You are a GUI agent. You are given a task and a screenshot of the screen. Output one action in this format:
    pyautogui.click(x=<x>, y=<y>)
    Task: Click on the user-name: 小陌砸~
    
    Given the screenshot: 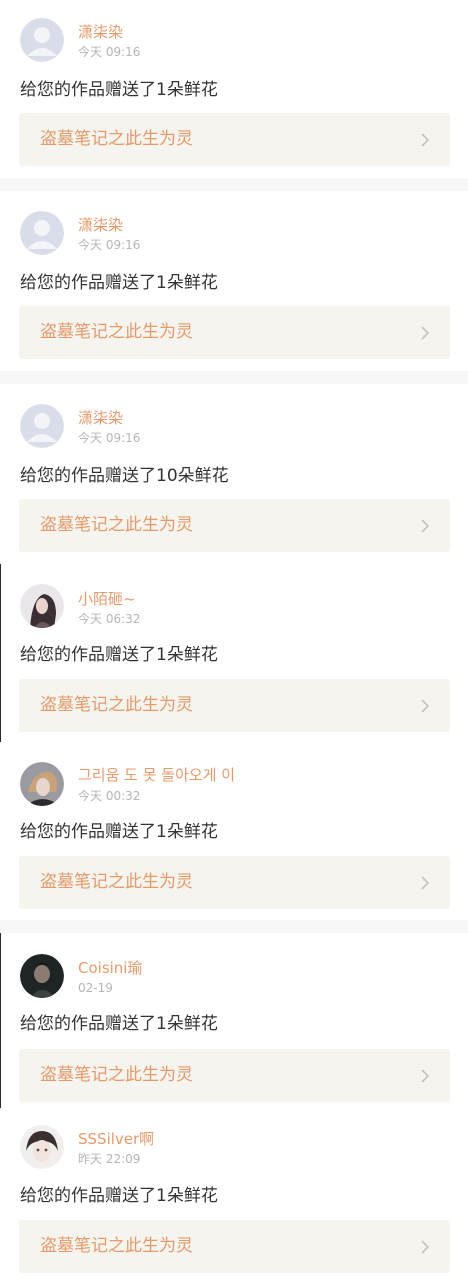 What is the action you would take?
    pyautogui.click(x=107, y=599)
    